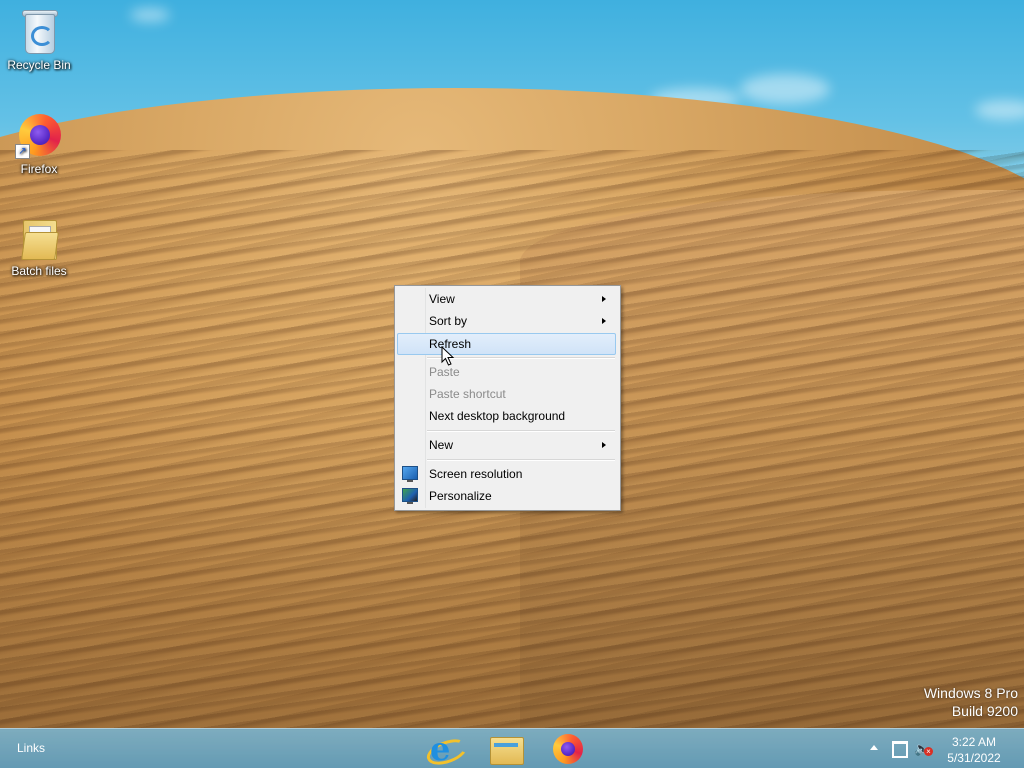  Describe the element at coordinates (39, 32) in the screenshot. I see `recycle-bin-icon` at that location.